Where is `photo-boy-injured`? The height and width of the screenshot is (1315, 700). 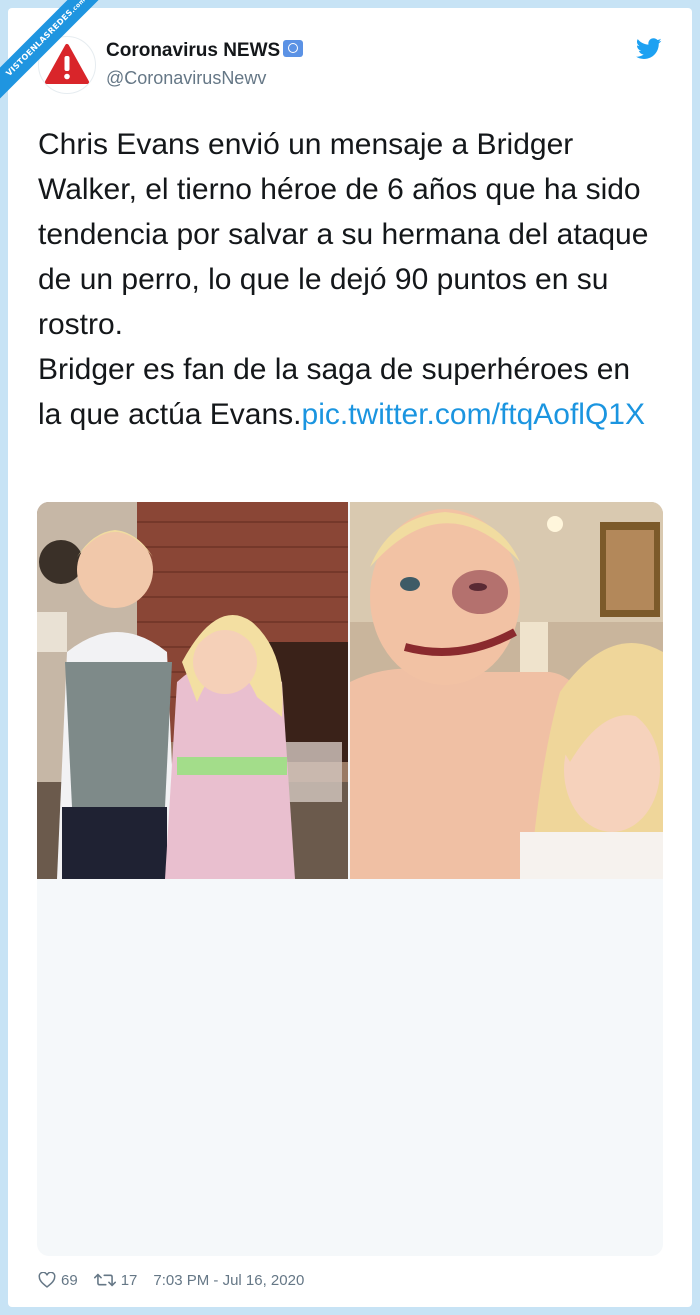
photo-boy-injured is located at coordinates (506, 690).